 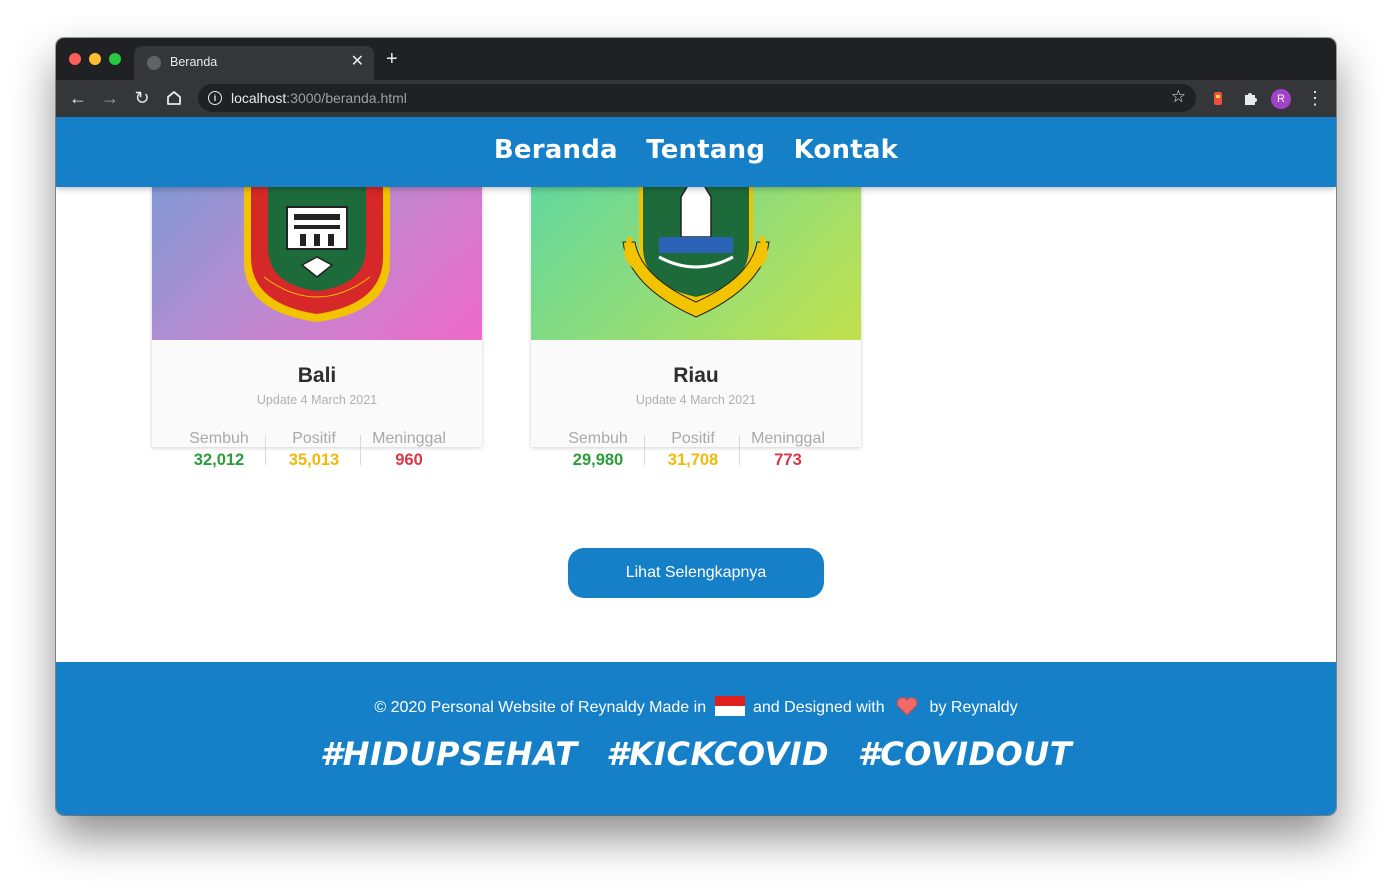 What do you see at coordinates (75, 59) in the screenshot?
I see `close-window-button` at bounding box center [75, 59].